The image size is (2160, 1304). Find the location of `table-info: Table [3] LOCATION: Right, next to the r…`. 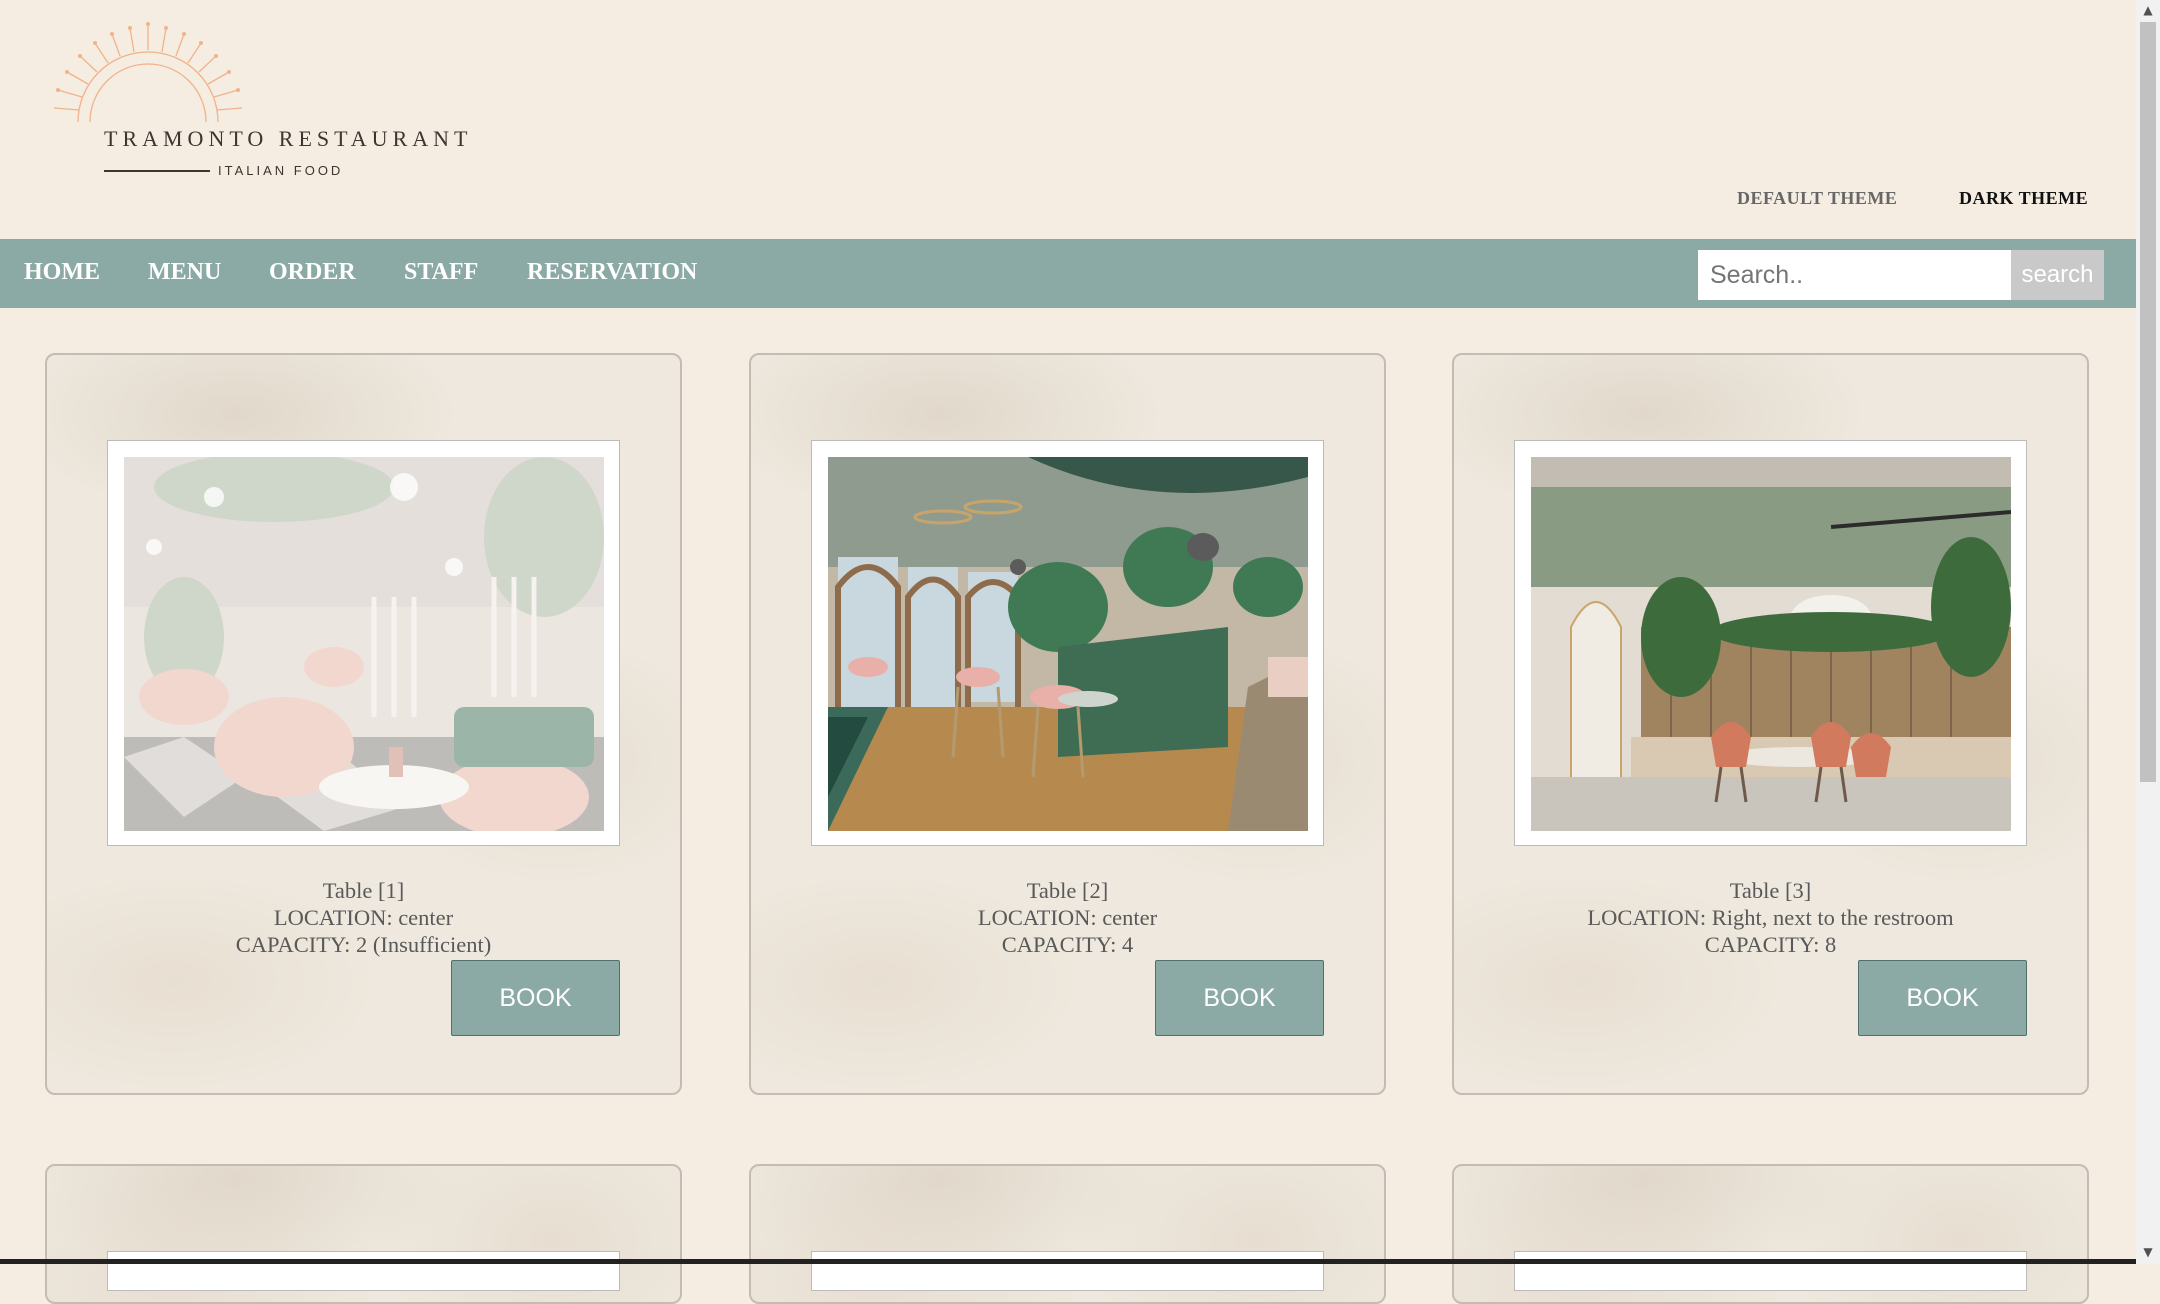

table-info: Table [3] LOCATION: Right, next to the r… is located at coordinates (1770, 917).